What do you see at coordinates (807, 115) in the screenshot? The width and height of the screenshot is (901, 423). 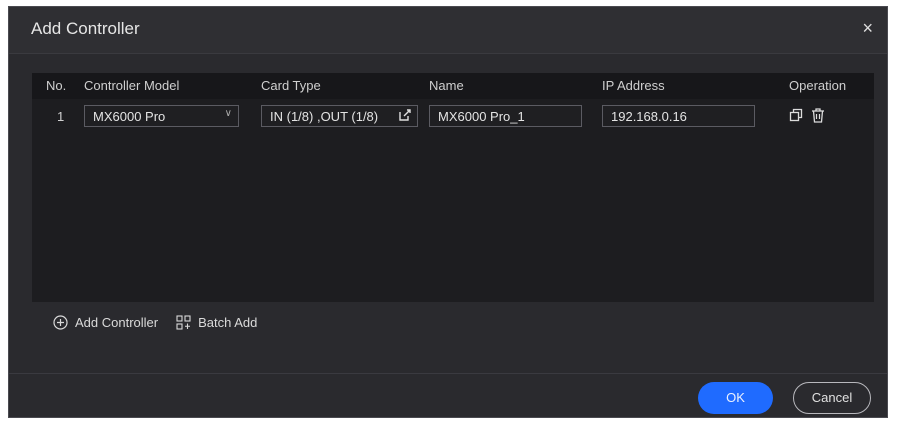 I see `row-operations` at bounding box center [807, 115].